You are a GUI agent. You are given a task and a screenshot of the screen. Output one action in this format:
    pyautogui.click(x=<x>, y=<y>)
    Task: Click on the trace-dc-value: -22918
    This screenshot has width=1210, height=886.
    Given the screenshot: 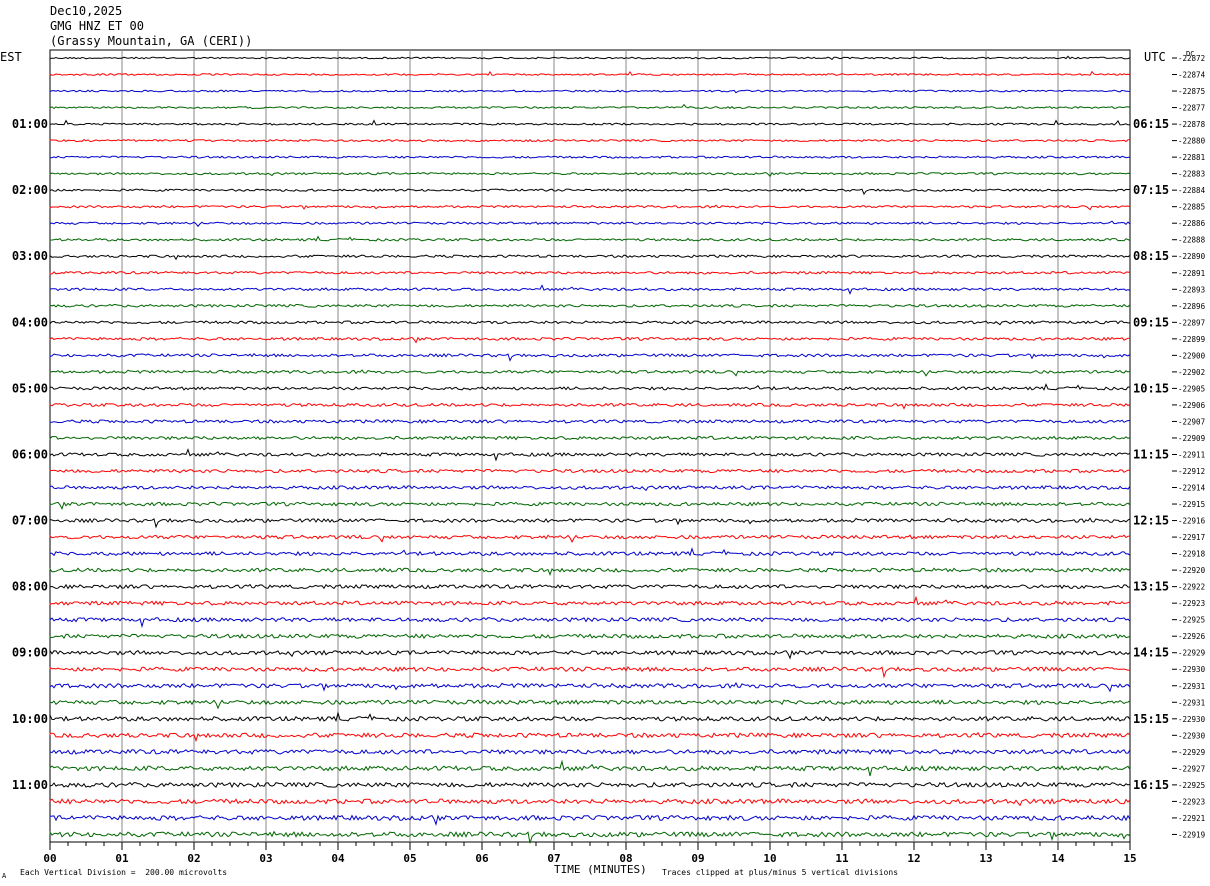 What is the action you would take?
    pyautogui.click(x=1192, y=554)
    